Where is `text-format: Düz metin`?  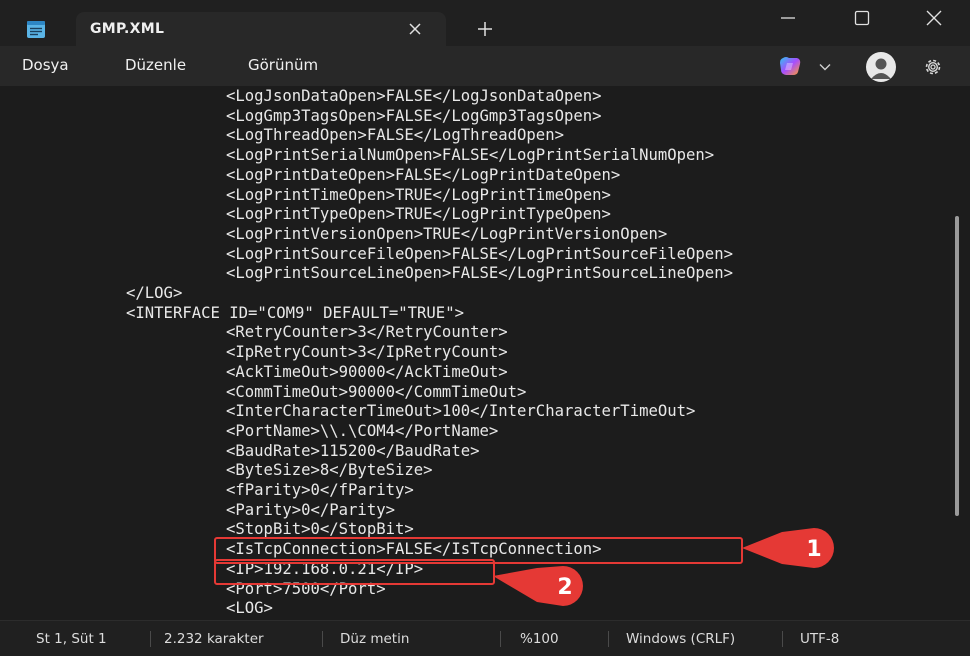 text-format: Düz metin is located at coordinates (374, 639).